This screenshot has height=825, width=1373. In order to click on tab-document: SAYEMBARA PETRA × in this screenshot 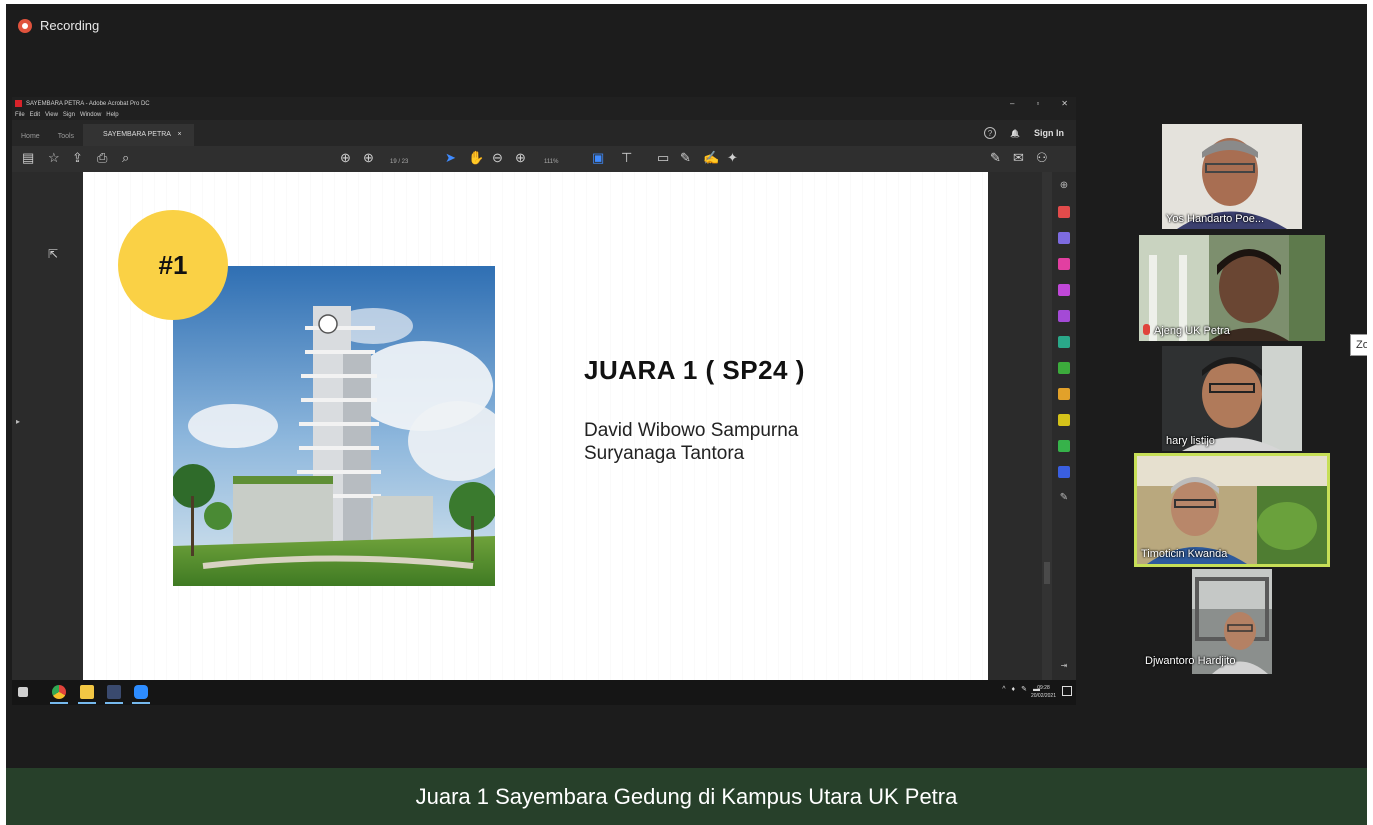, I will do `click(138, 135)`.